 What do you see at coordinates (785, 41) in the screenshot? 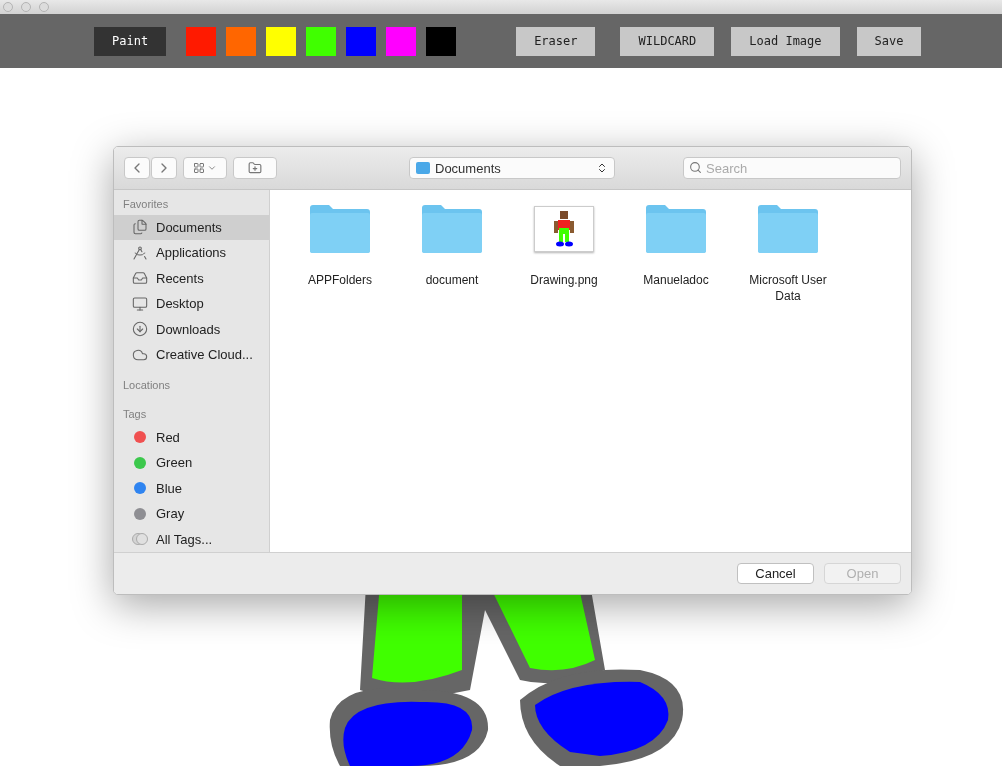
I see `toolbar-button: Load Image` at bounding box center [785, 41].